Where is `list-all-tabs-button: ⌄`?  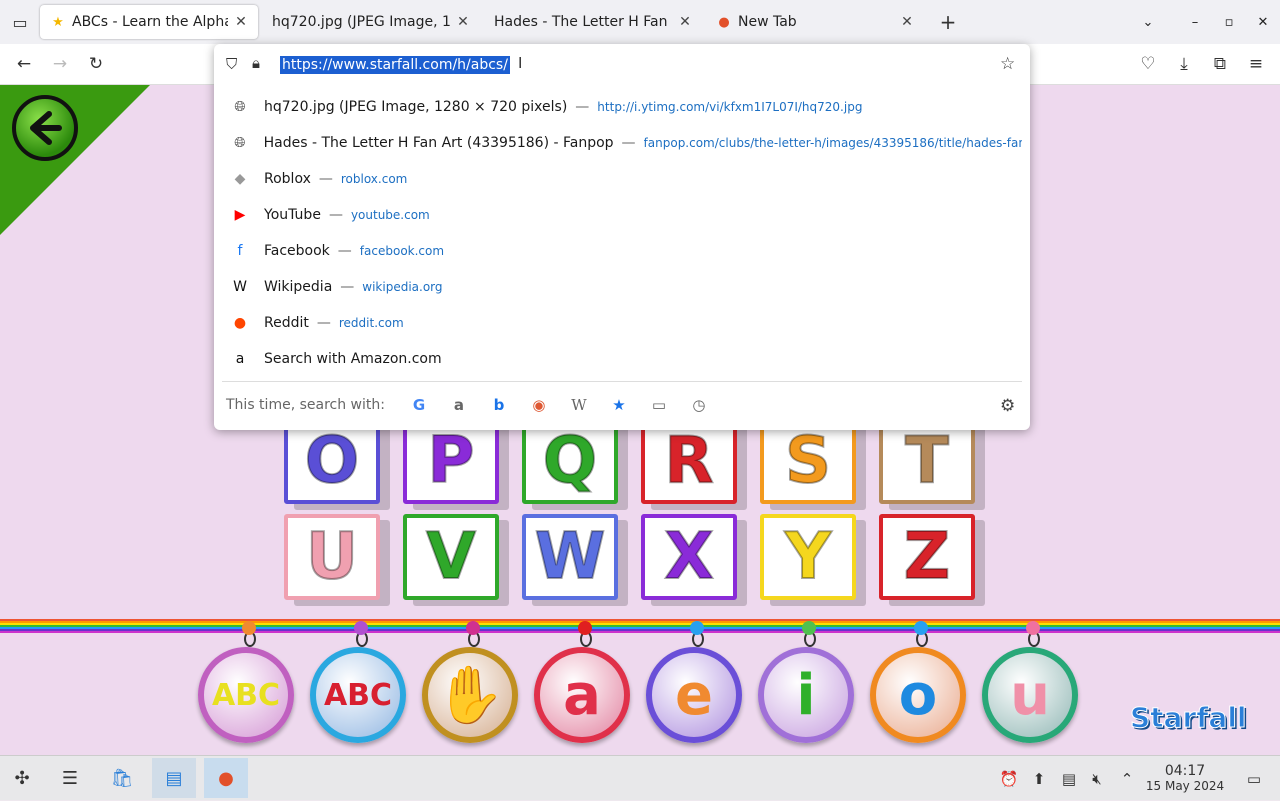 list-all-tabs-button: ⌄ is located at coordinates (1148, 22).